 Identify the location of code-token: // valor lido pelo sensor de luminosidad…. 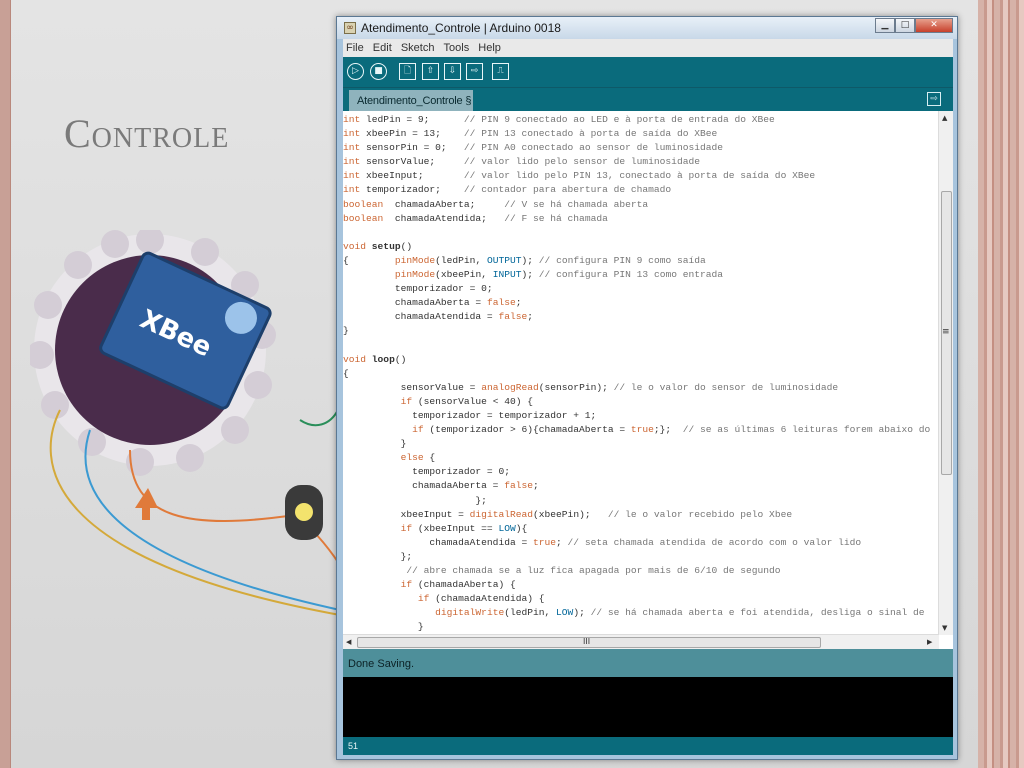
(581, 162).